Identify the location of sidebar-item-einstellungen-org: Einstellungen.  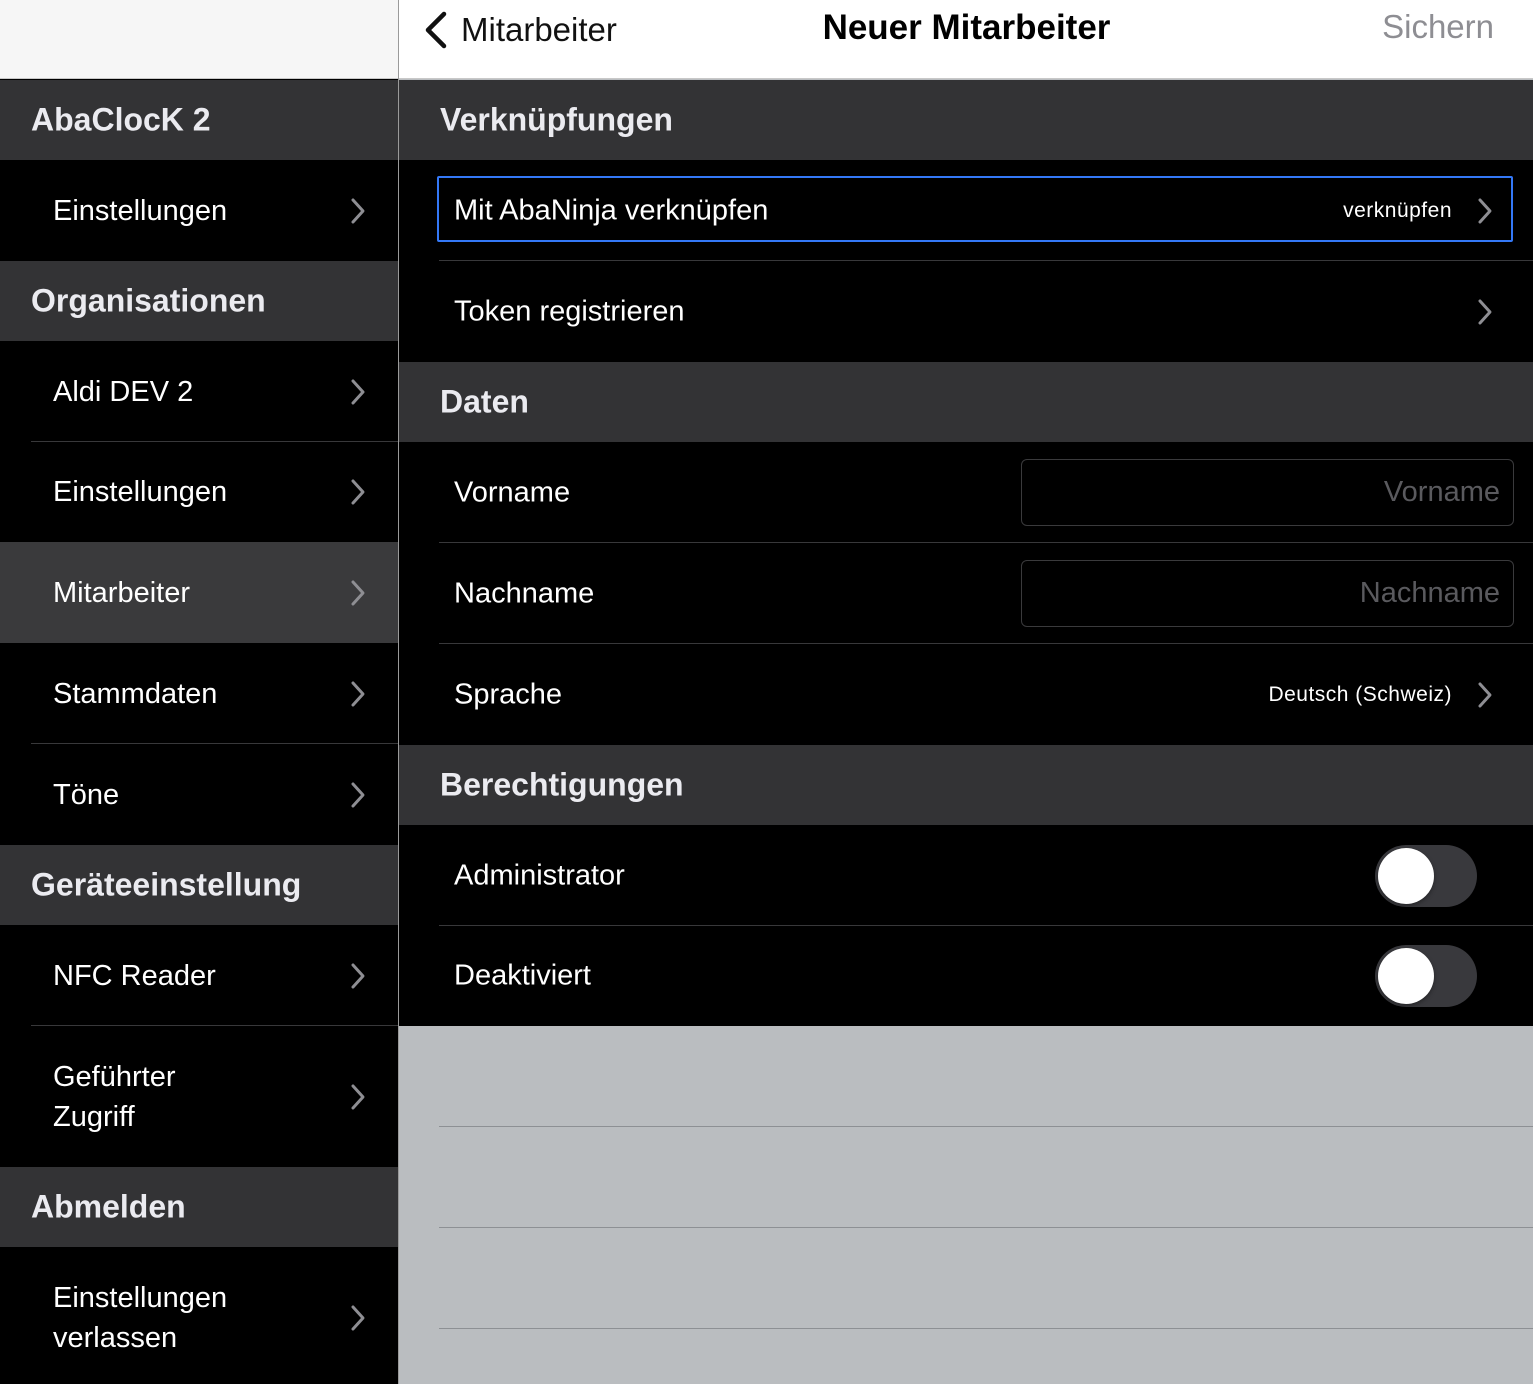
(199, 492).